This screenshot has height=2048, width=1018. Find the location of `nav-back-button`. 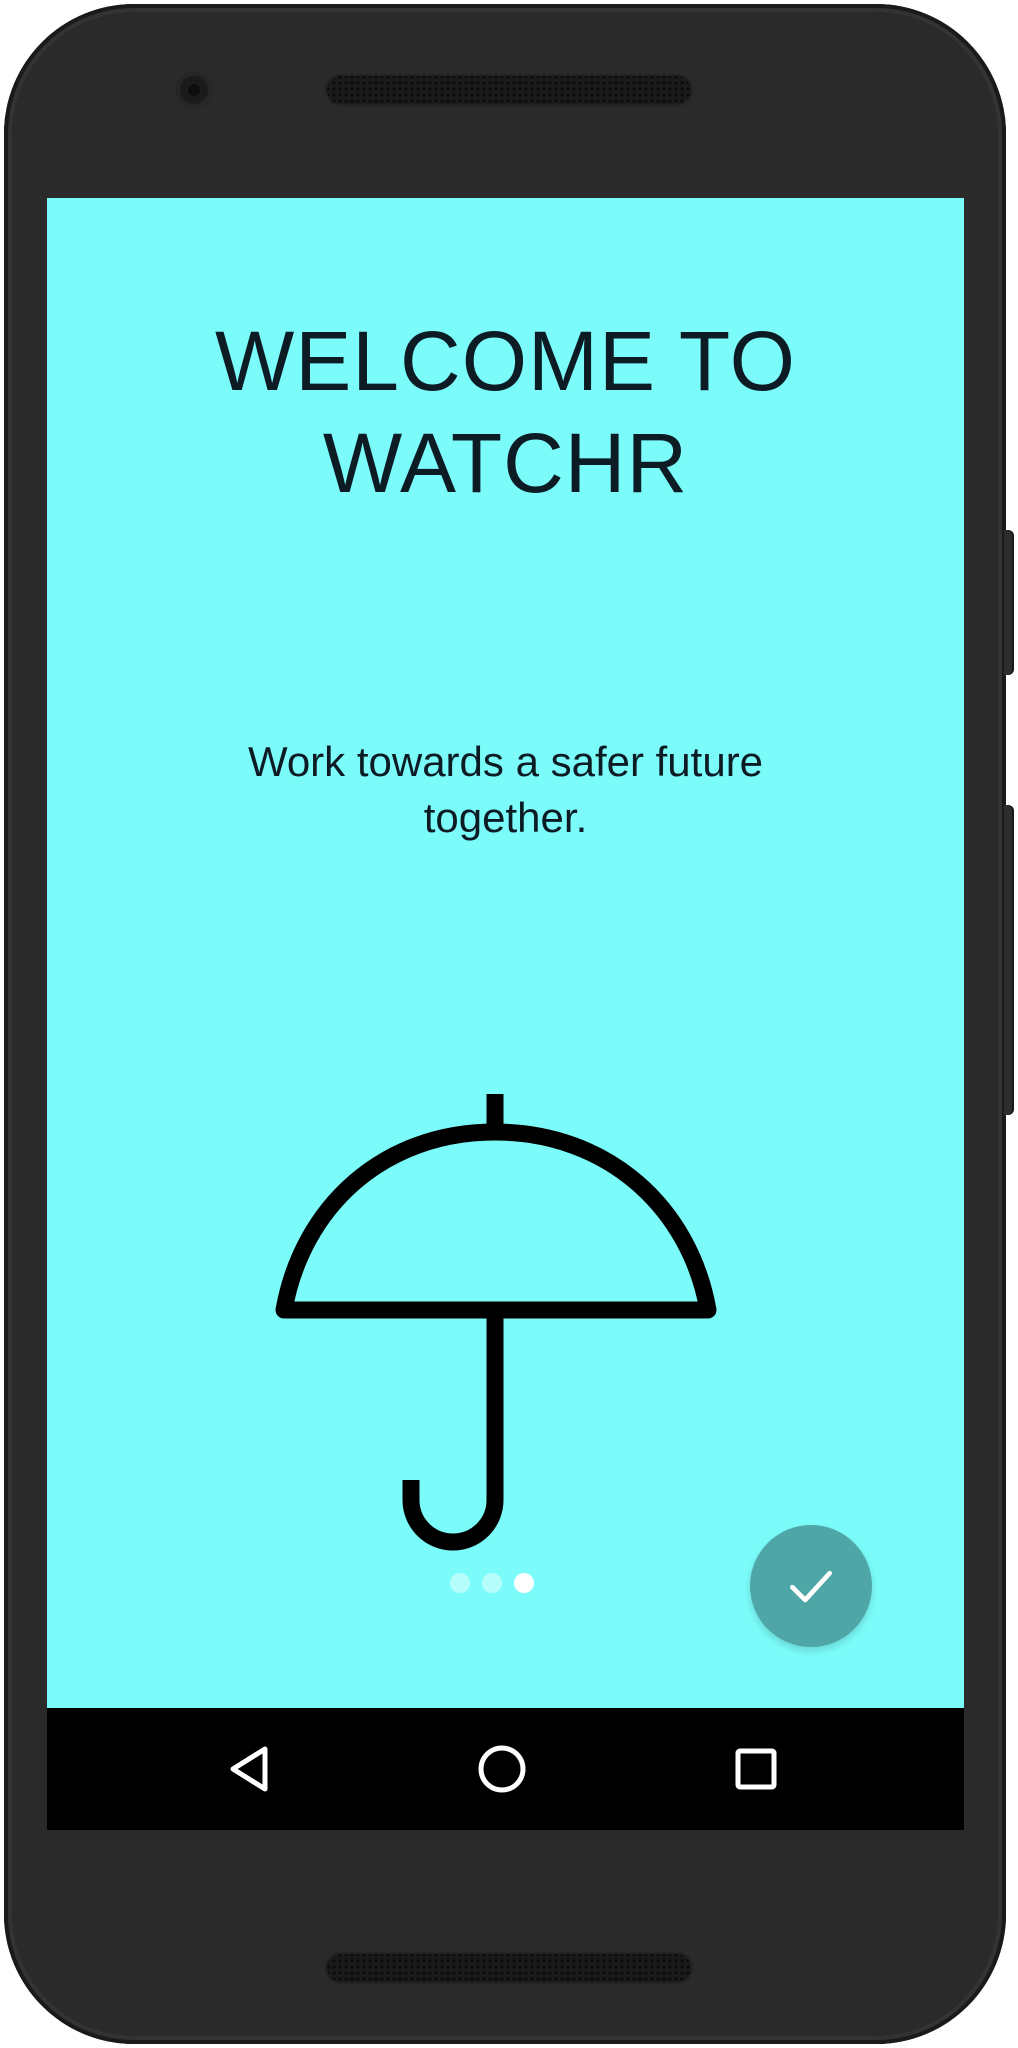

nav-back-button is located at coordinates (251, 1769).